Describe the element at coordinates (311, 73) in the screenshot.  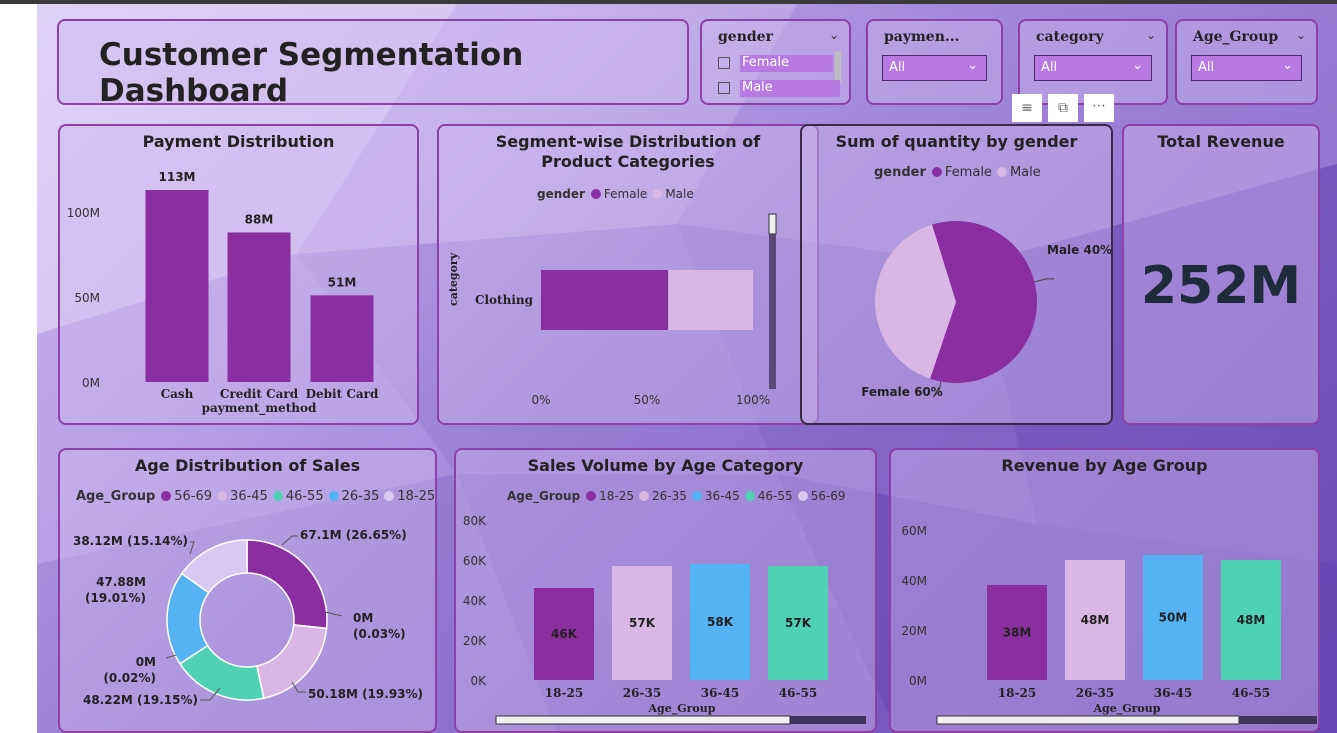
I see `page-title: Customer Segmentation Dashboard` at that location.